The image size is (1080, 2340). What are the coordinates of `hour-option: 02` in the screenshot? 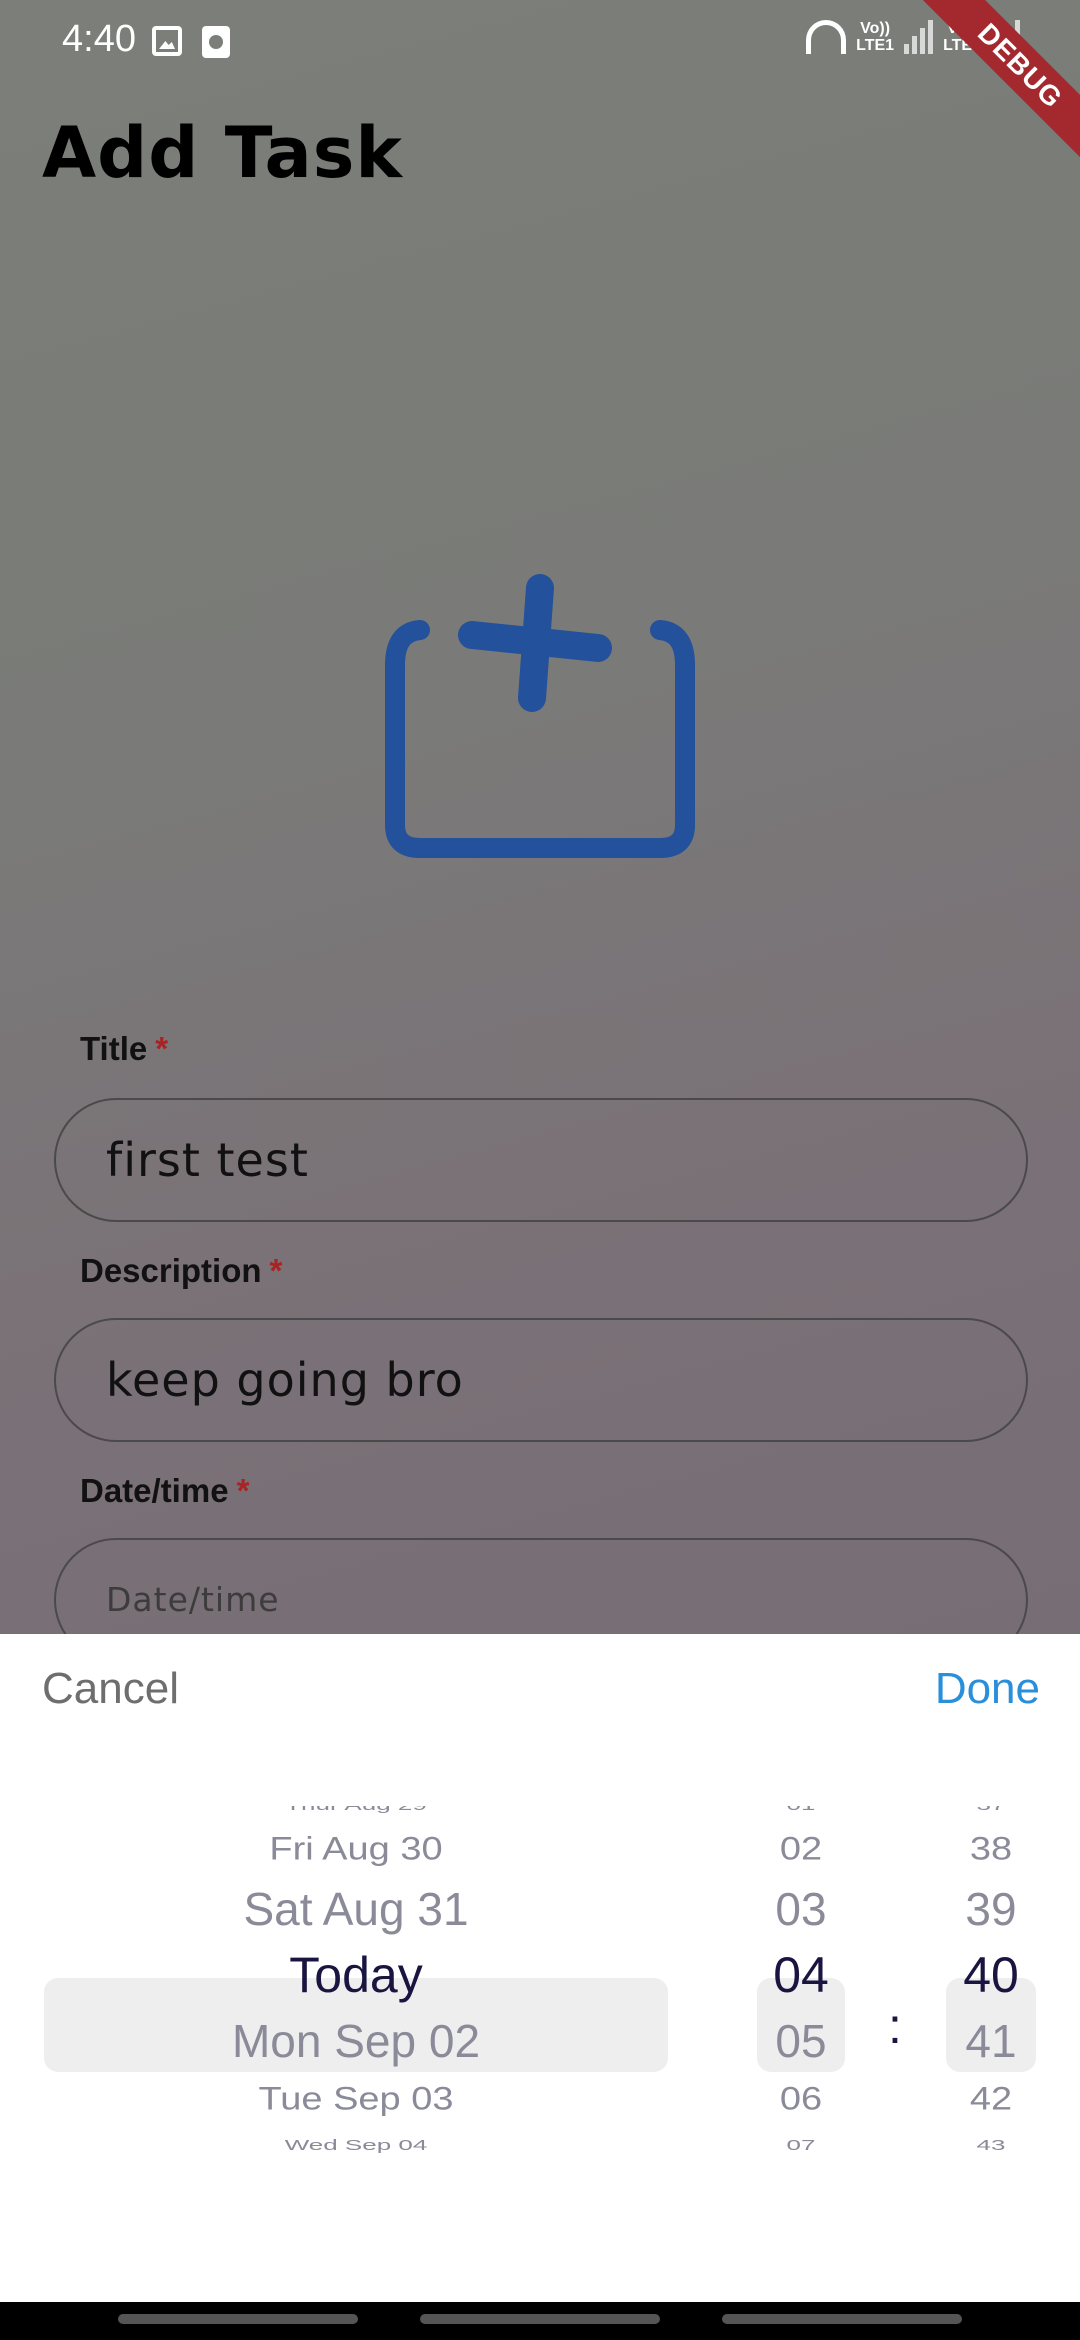 It's located at (801, 1849).